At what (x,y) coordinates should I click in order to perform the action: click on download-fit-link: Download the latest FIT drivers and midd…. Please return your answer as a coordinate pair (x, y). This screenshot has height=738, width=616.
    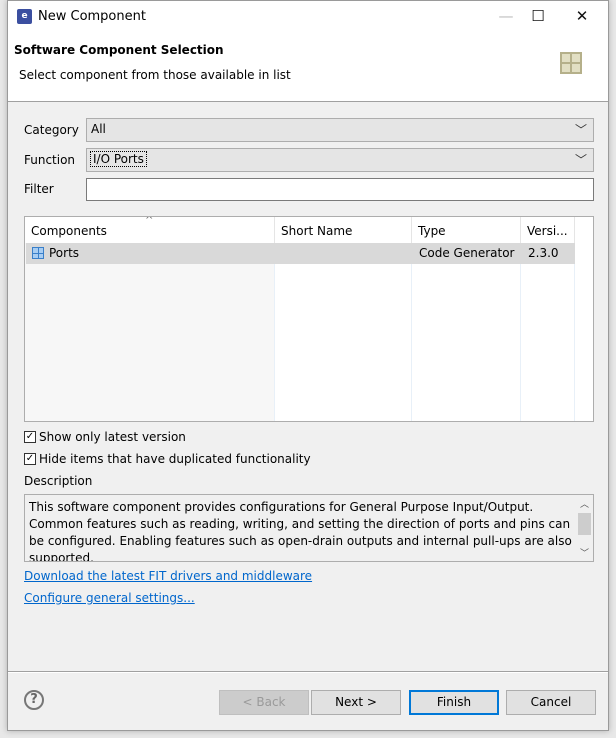
    Looking at the image, I should click on (168, 576).